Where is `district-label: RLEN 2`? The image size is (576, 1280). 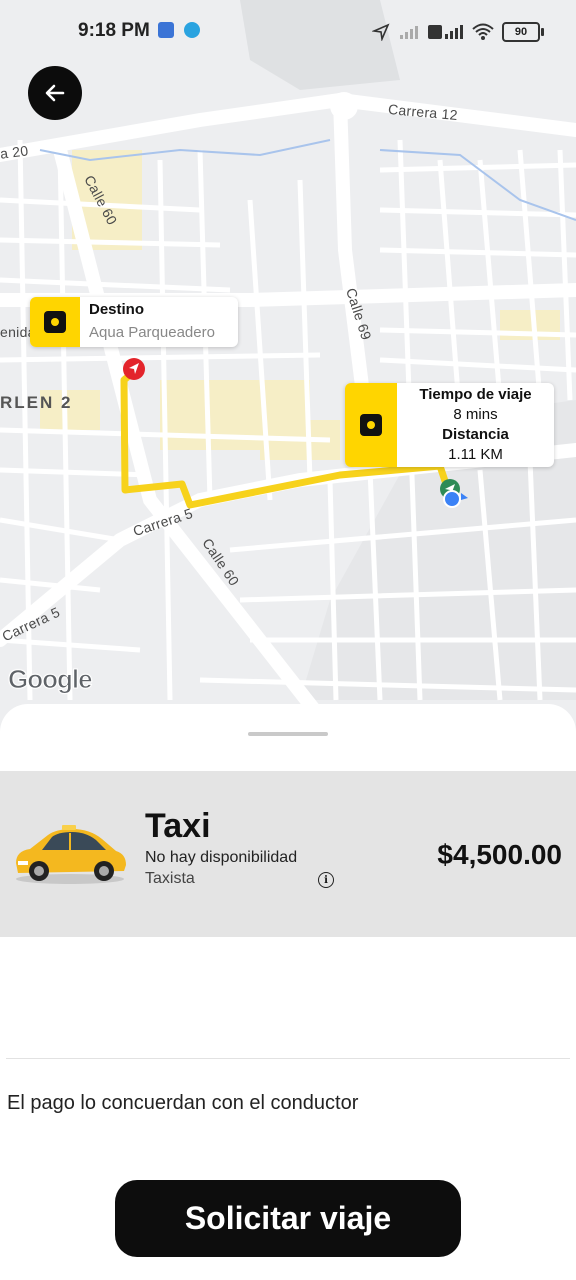
district-label: RLEN 2 is located at coordinates (36, 402).